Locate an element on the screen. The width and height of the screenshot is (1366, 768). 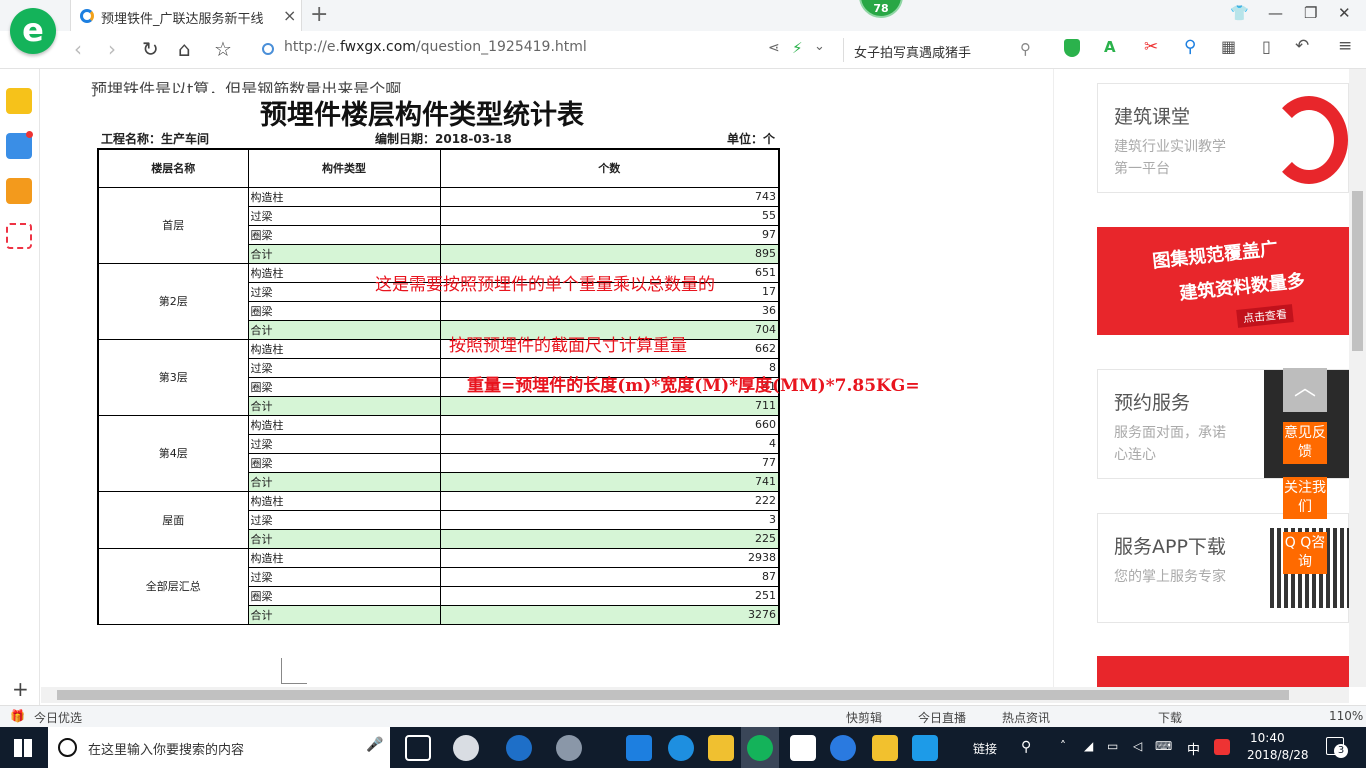
banner-button: 点击查看 is located at coordinates (1265, 316).